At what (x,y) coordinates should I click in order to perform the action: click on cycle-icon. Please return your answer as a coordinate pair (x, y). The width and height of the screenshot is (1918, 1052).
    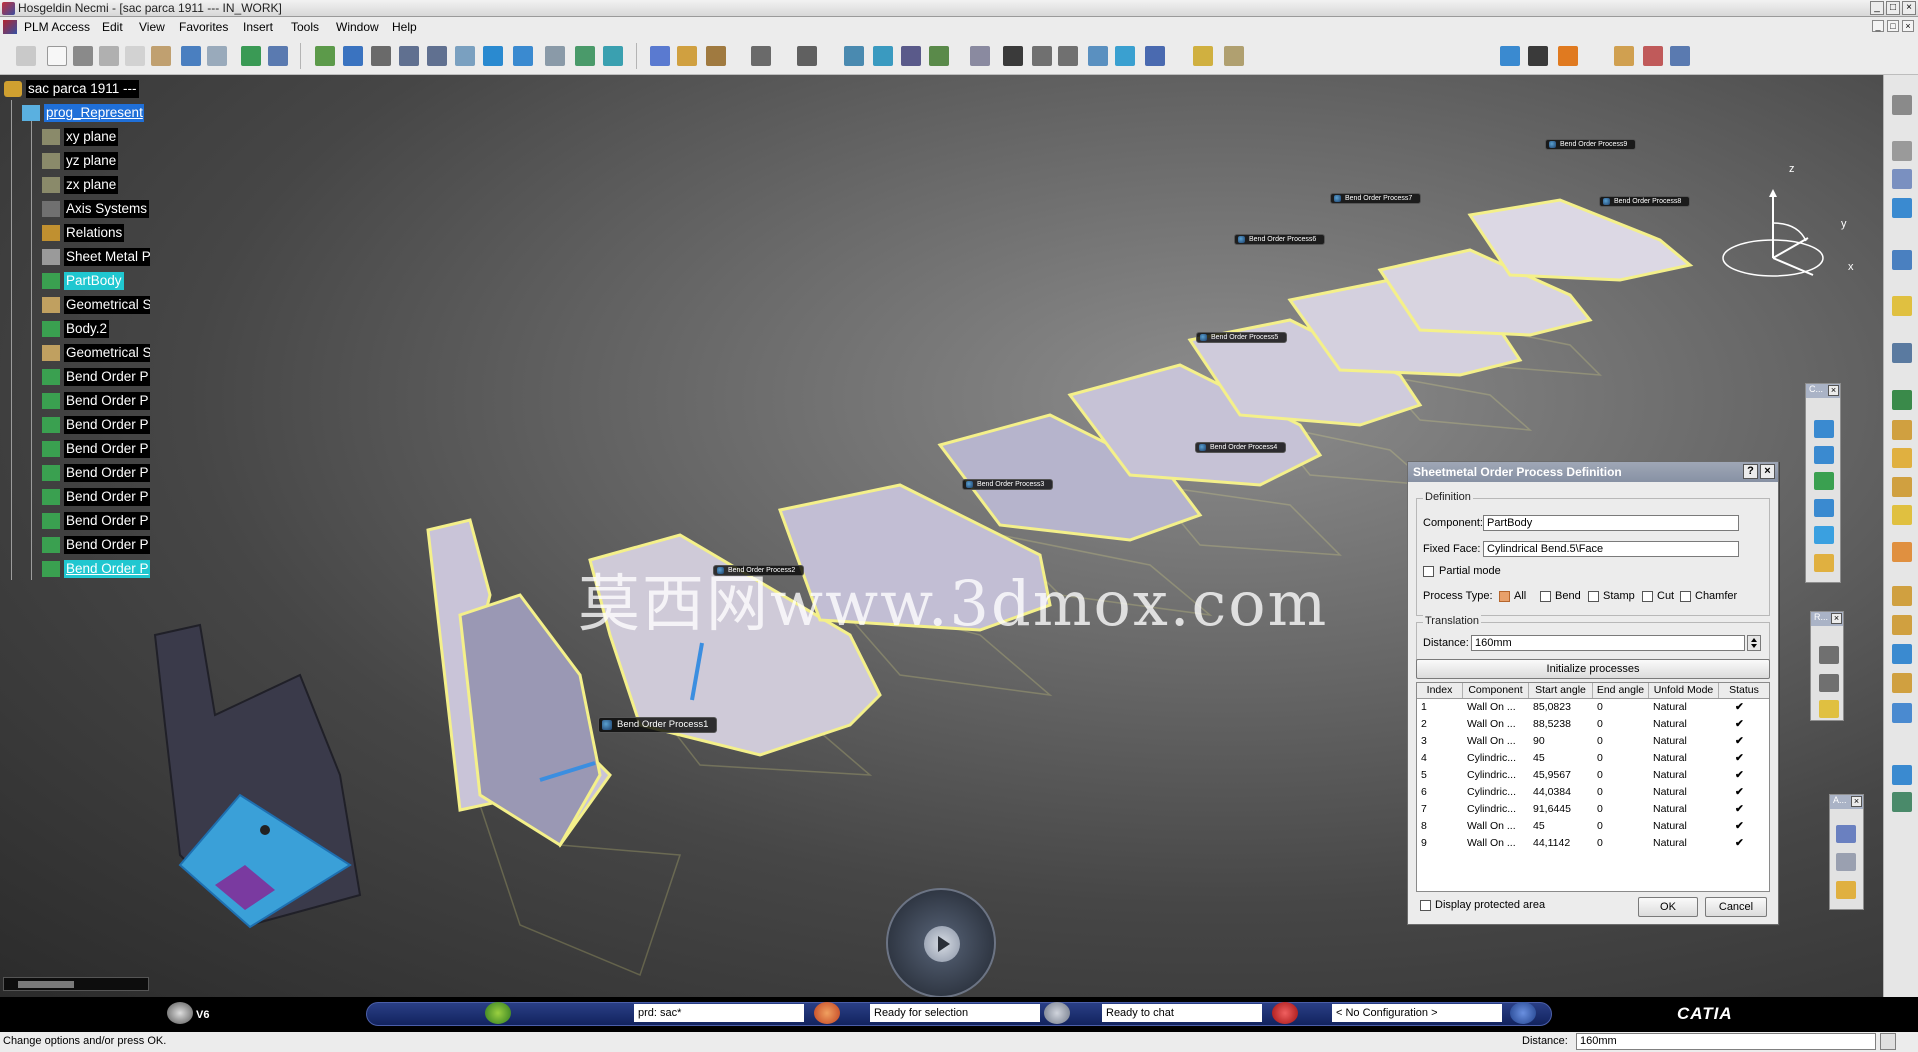
    Looking at the image, I should click on (980, 56).